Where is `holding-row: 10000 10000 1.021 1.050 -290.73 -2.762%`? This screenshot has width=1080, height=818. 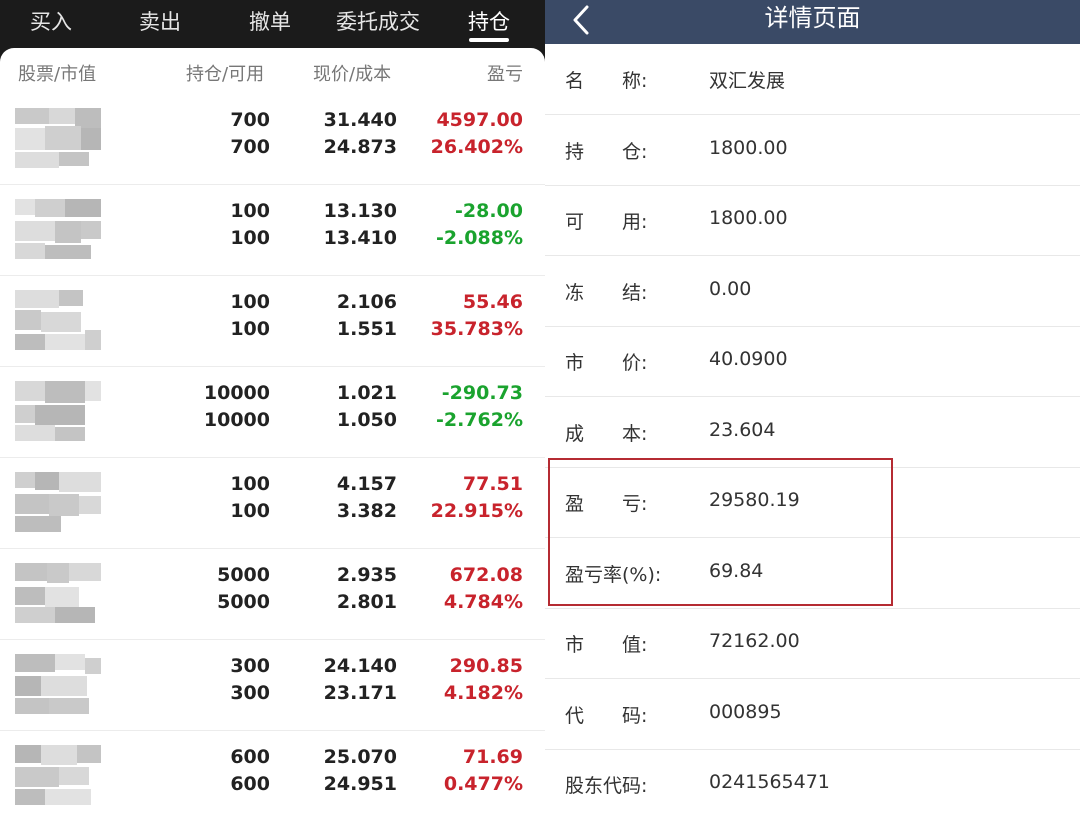 holding-row: 10000 10000 1.021 1.050 -290.73 -2.762% is located at coordinates (272, 412).